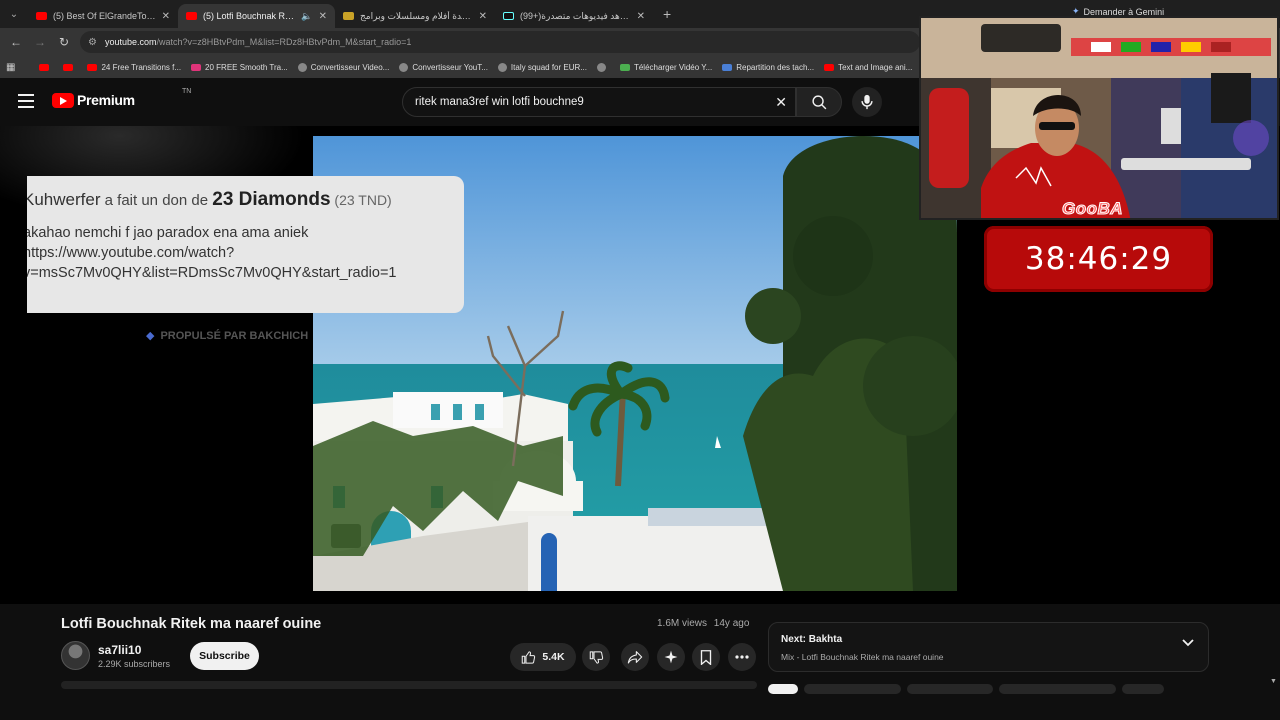  I want to click on globe-favicon-icon, so click(601, 67).